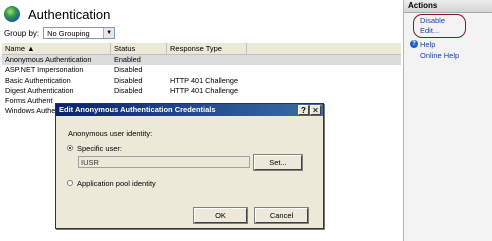  I want to click on table-row: ASP.NET Impersonation Disabled, so click(201, 70).